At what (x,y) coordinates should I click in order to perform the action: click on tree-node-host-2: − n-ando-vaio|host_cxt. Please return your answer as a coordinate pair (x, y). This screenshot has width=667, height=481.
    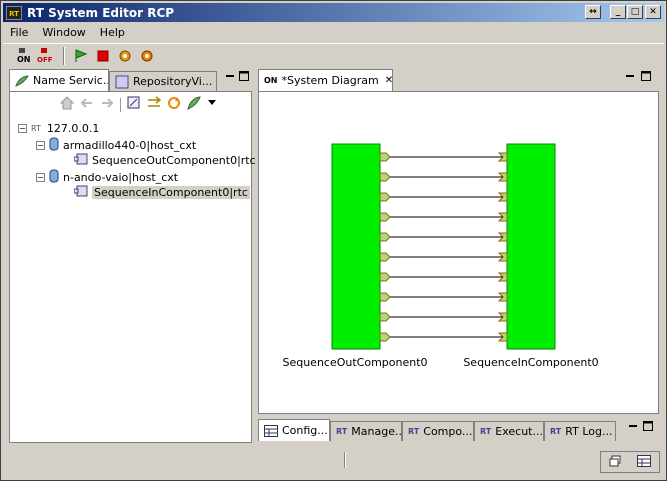
    Looking at the image, I should click on (107, 177).